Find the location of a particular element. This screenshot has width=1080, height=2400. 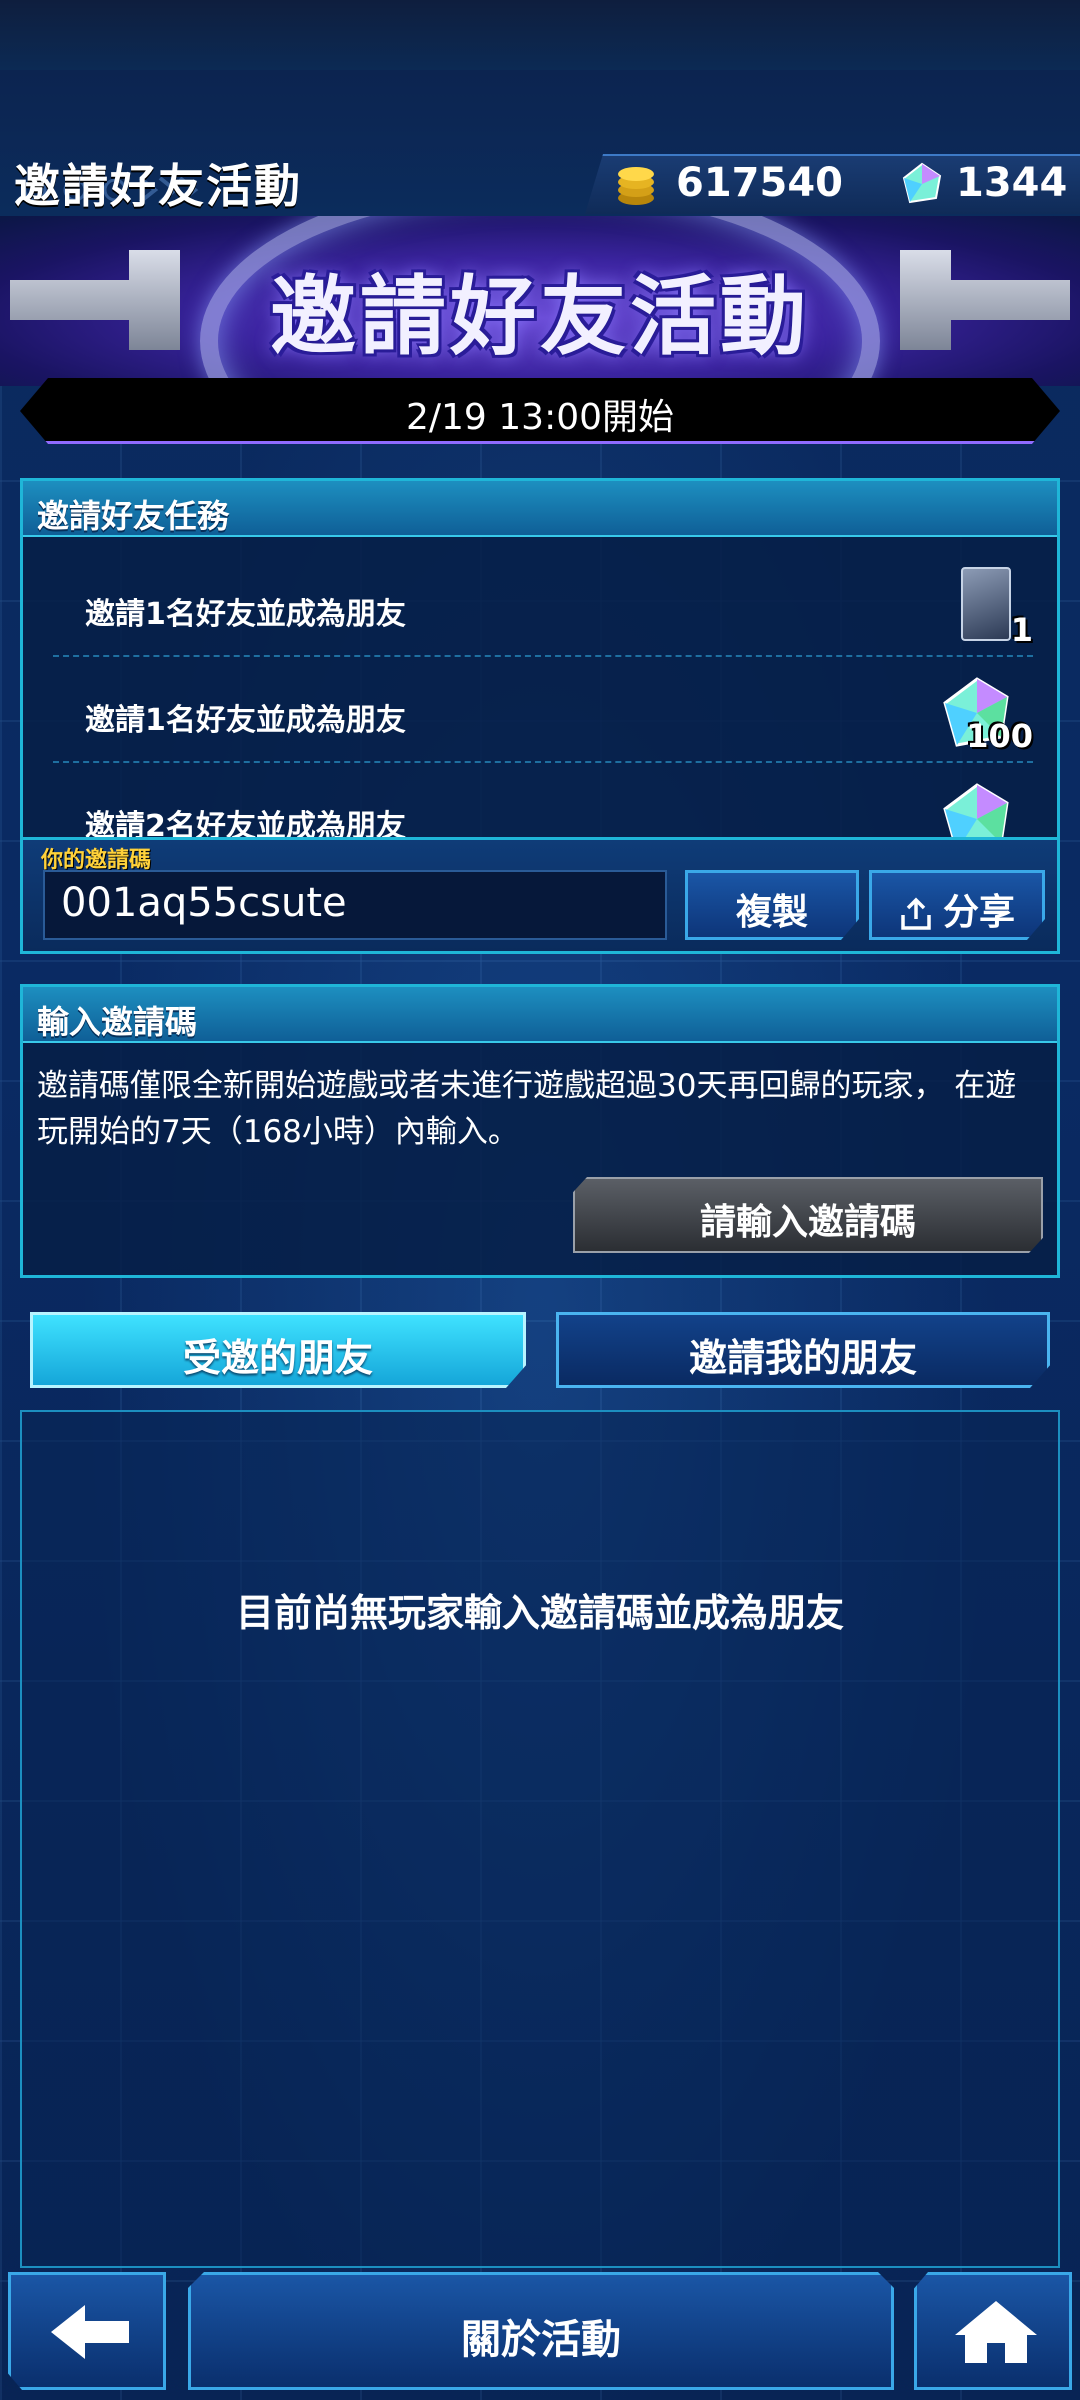

home-button is located at coordinates (993, 2331).